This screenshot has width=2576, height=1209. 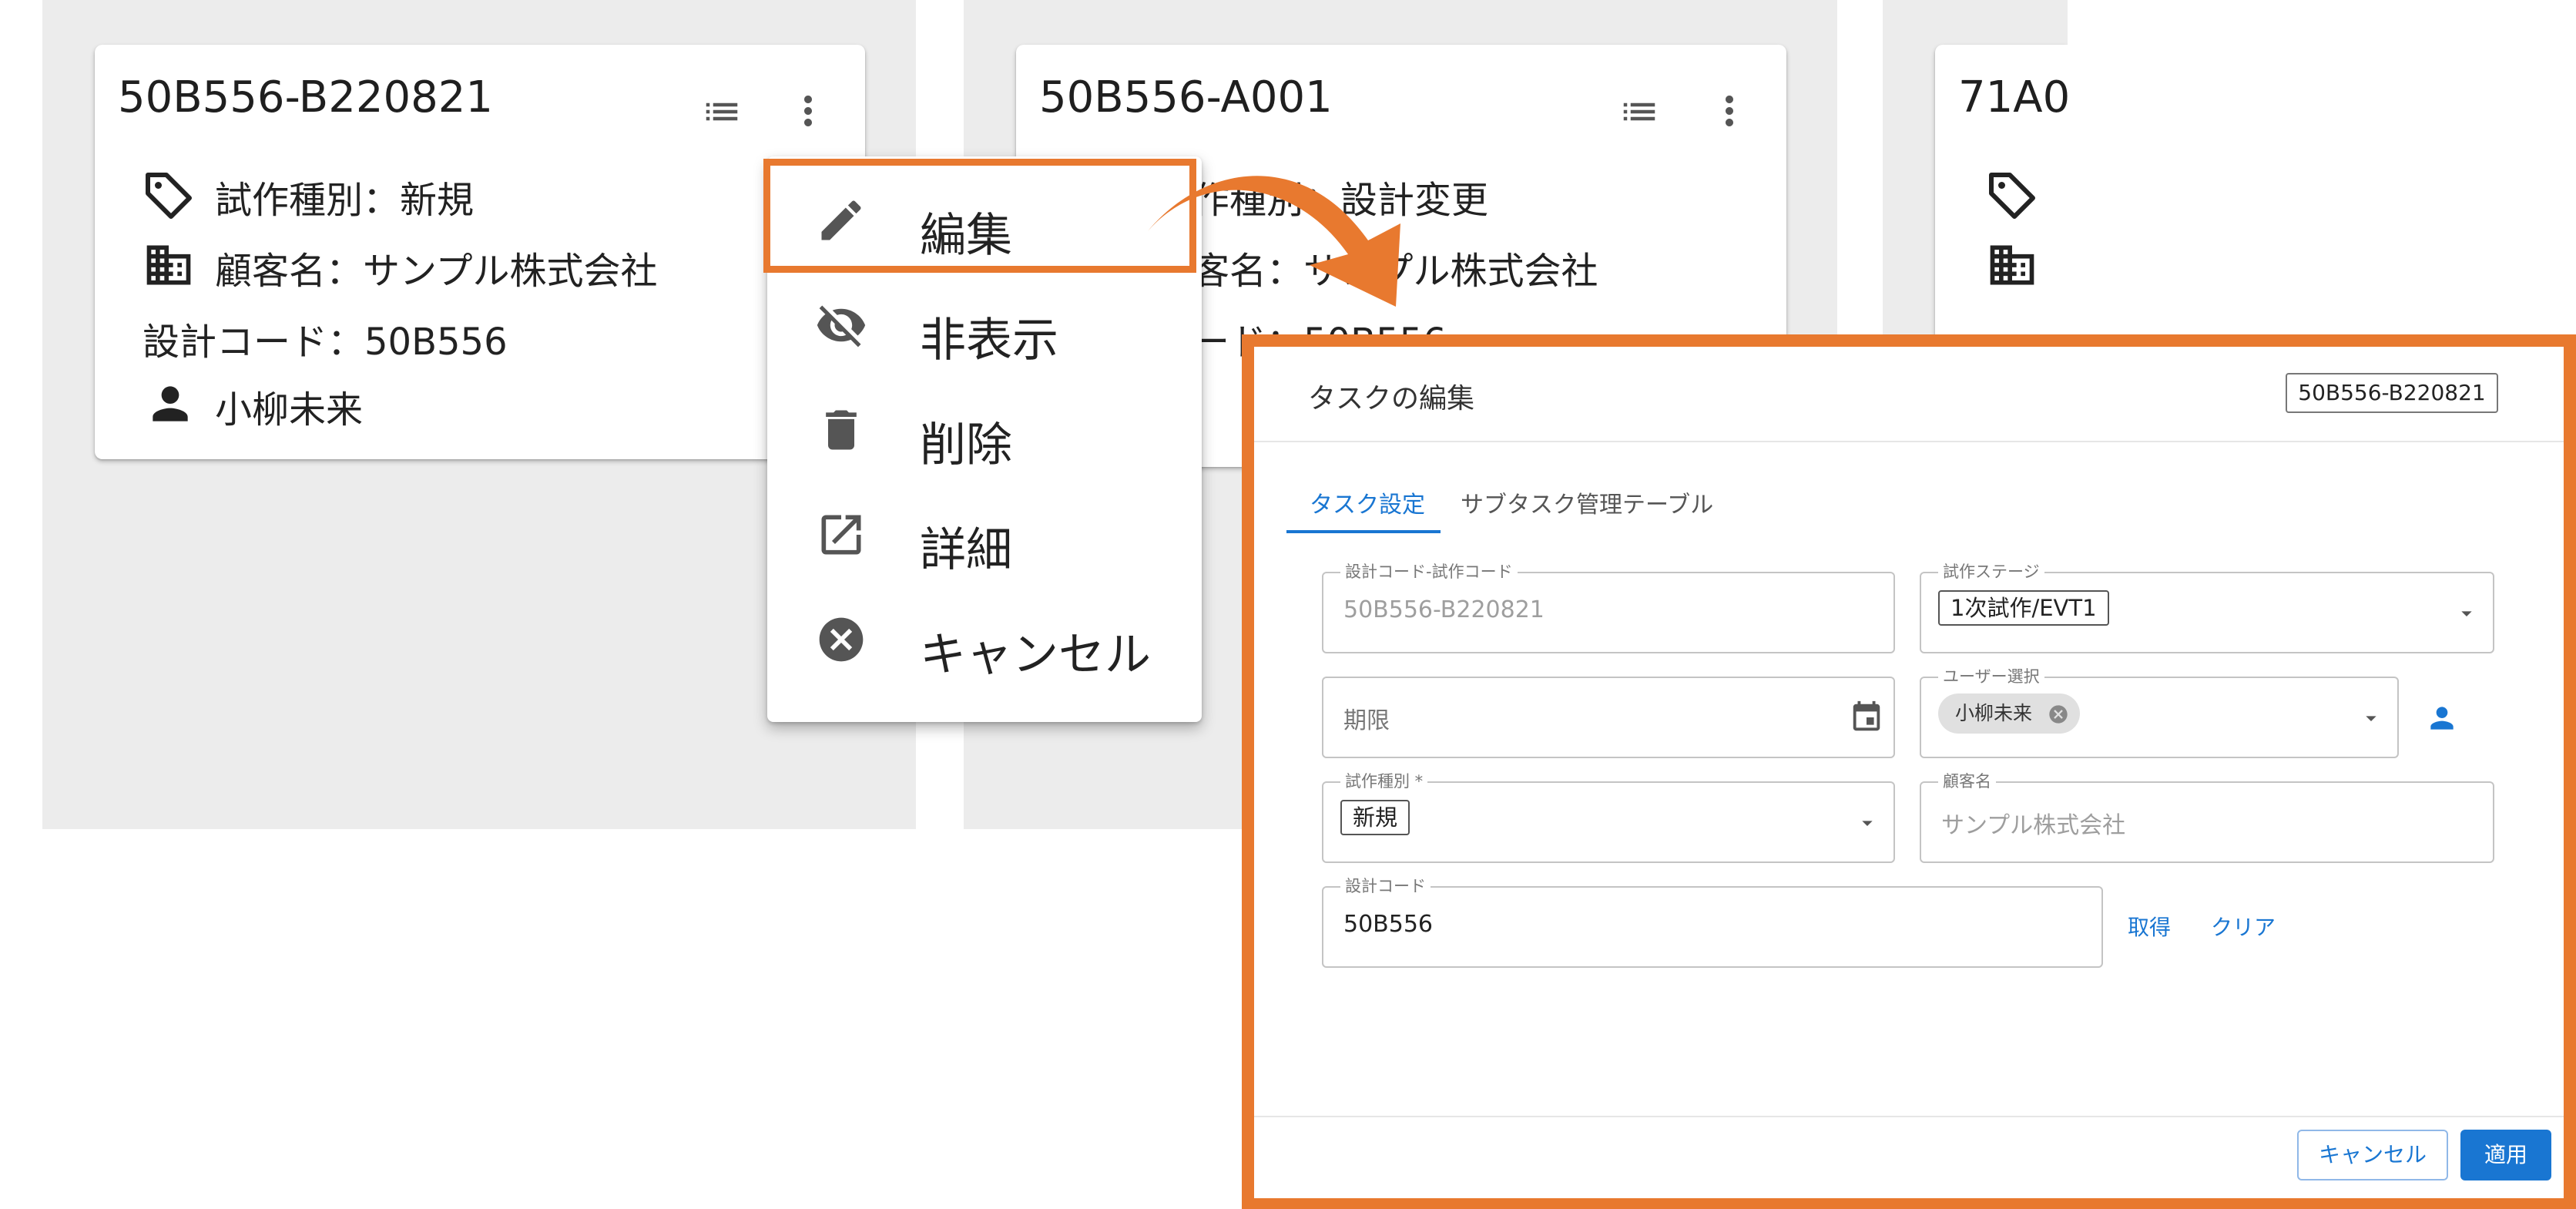 I want to click on card-title: 50B556-A001, so click(x=1186, y=97).